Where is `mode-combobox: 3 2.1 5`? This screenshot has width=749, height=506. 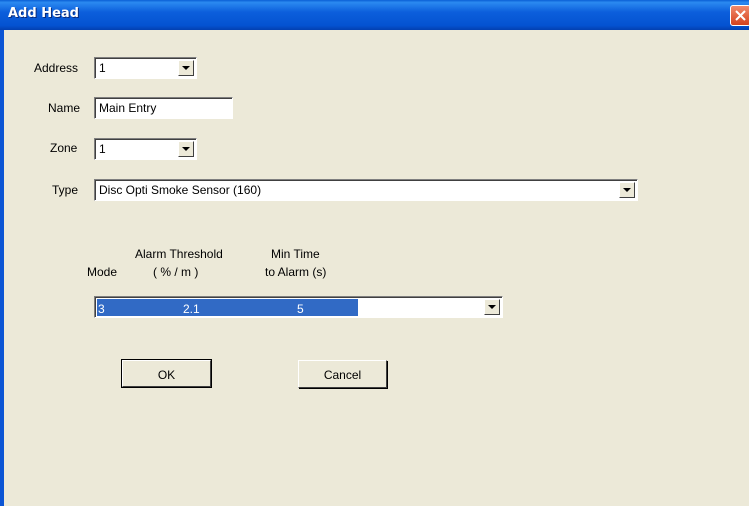
mode-combobox: 3 2.1 5 is located at coordinates (298, 307).